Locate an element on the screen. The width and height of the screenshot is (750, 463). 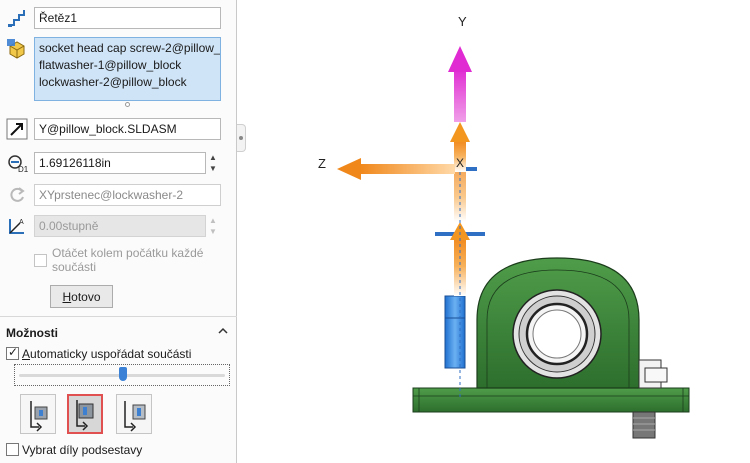
y-axis-label: Y is located at coordinates (462, 21).